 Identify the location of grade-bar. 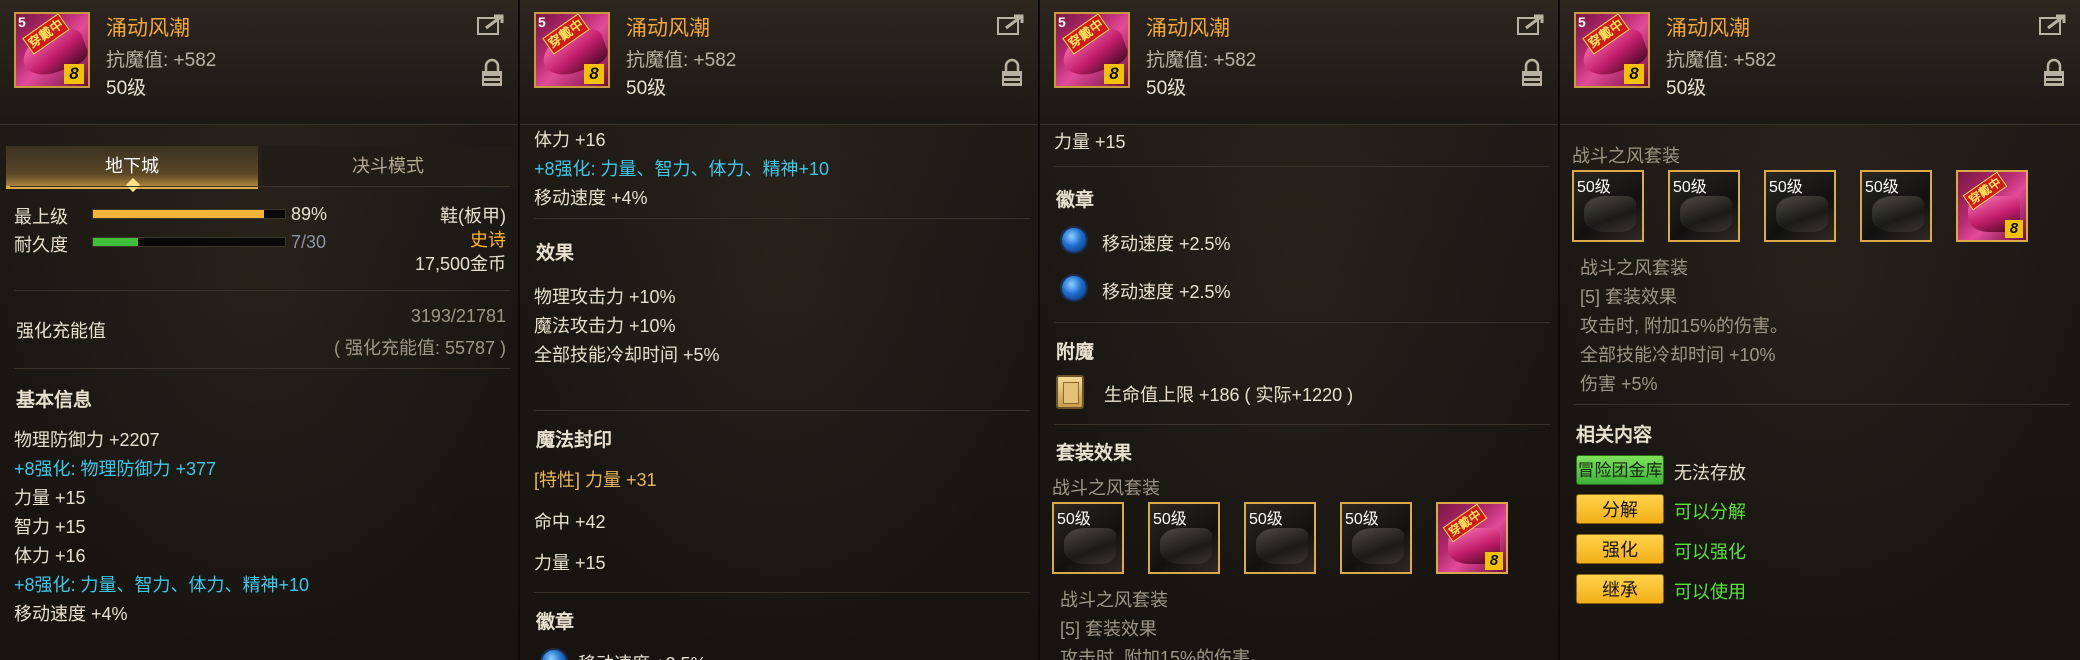
(189, 214).